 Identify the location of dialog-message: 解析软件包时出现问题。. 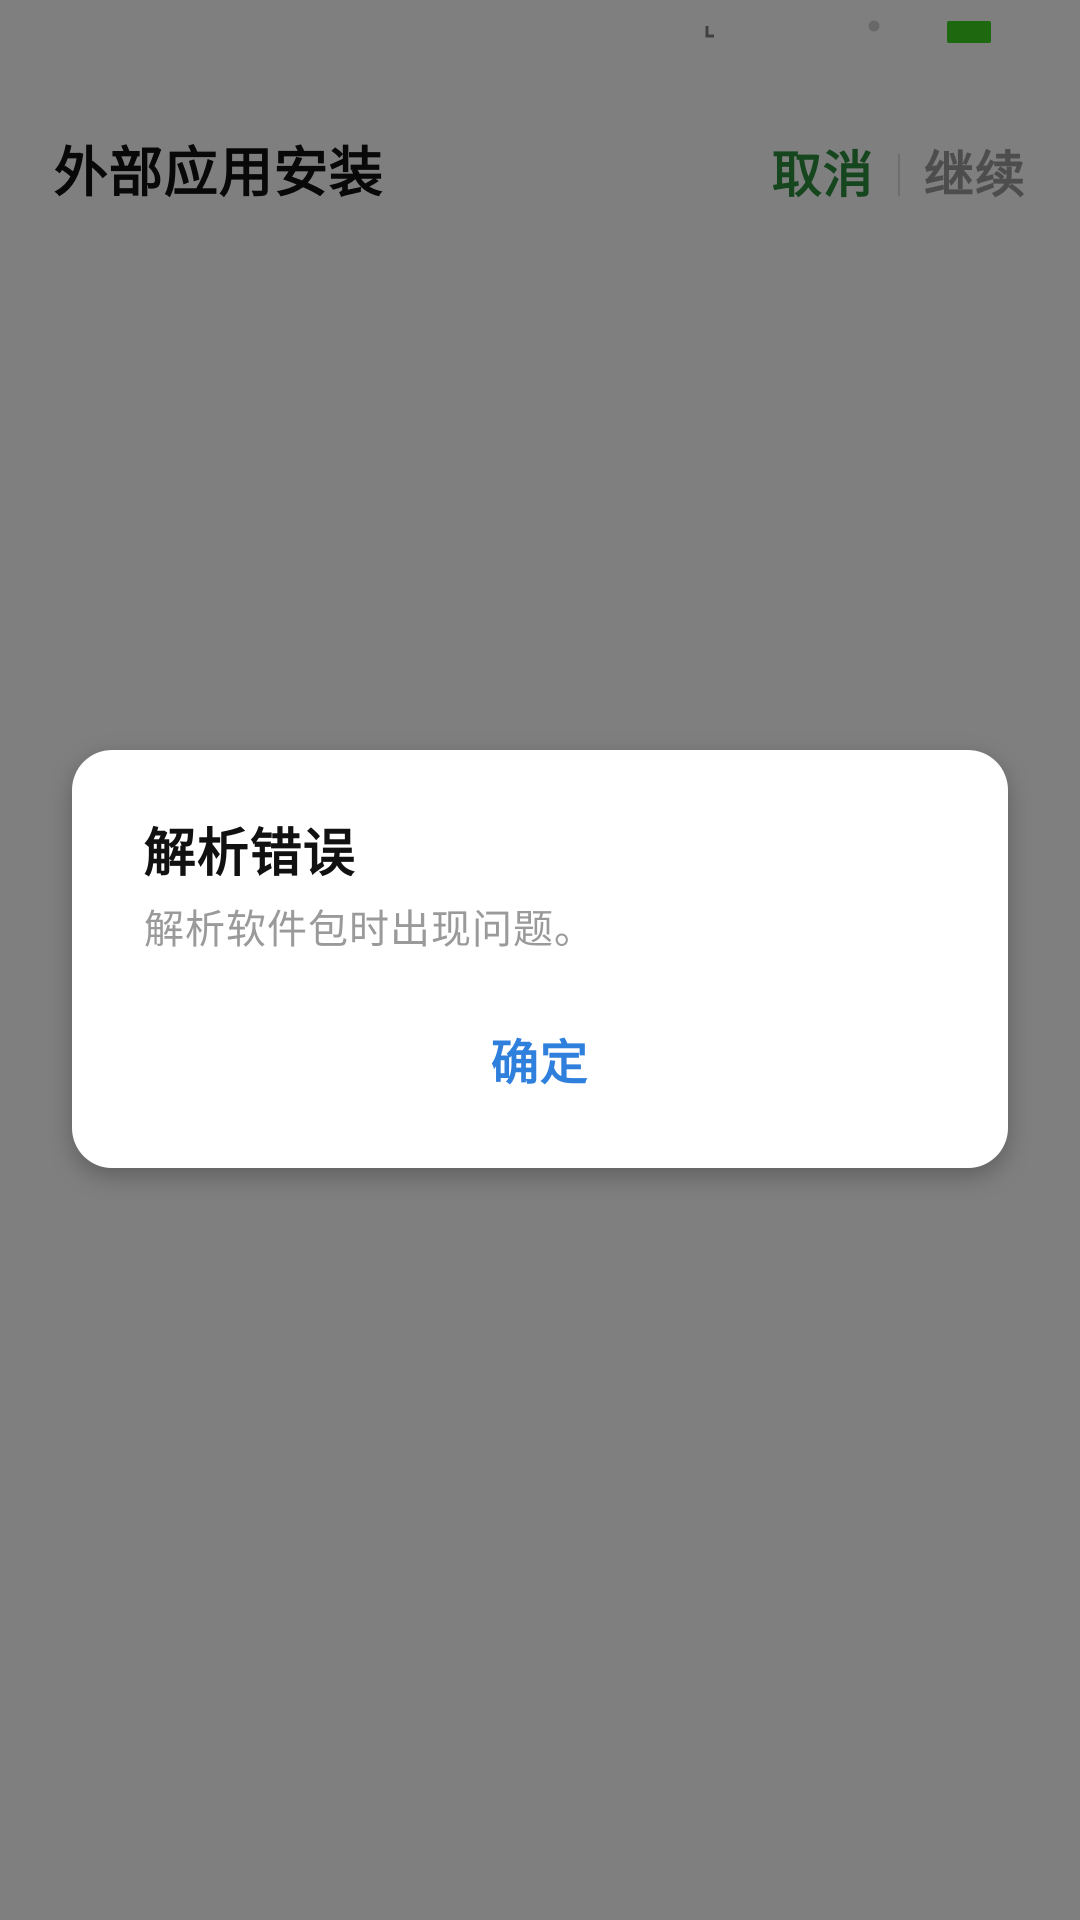
(369, 930).